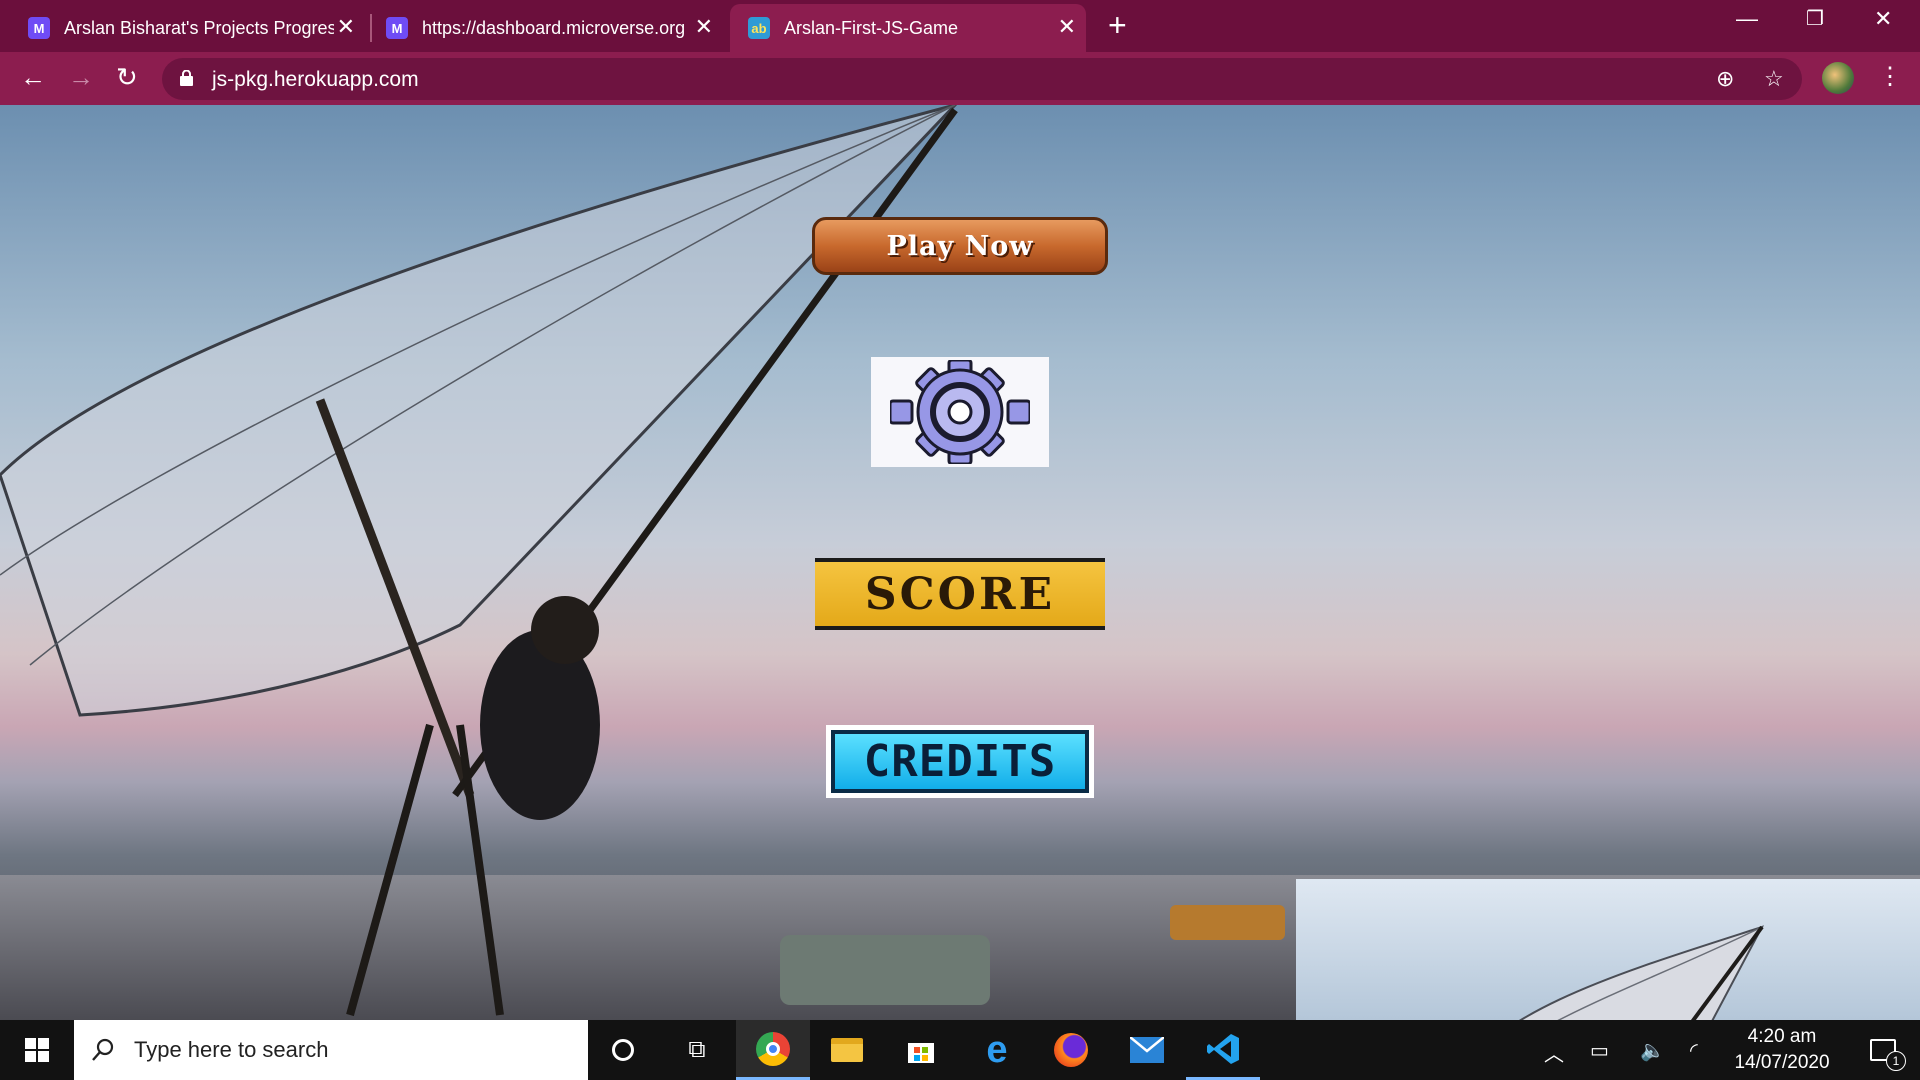  Describe the element at coordinates (1694, 1050) in the screenshot. I see `wifi-icon: ◜` at that location.